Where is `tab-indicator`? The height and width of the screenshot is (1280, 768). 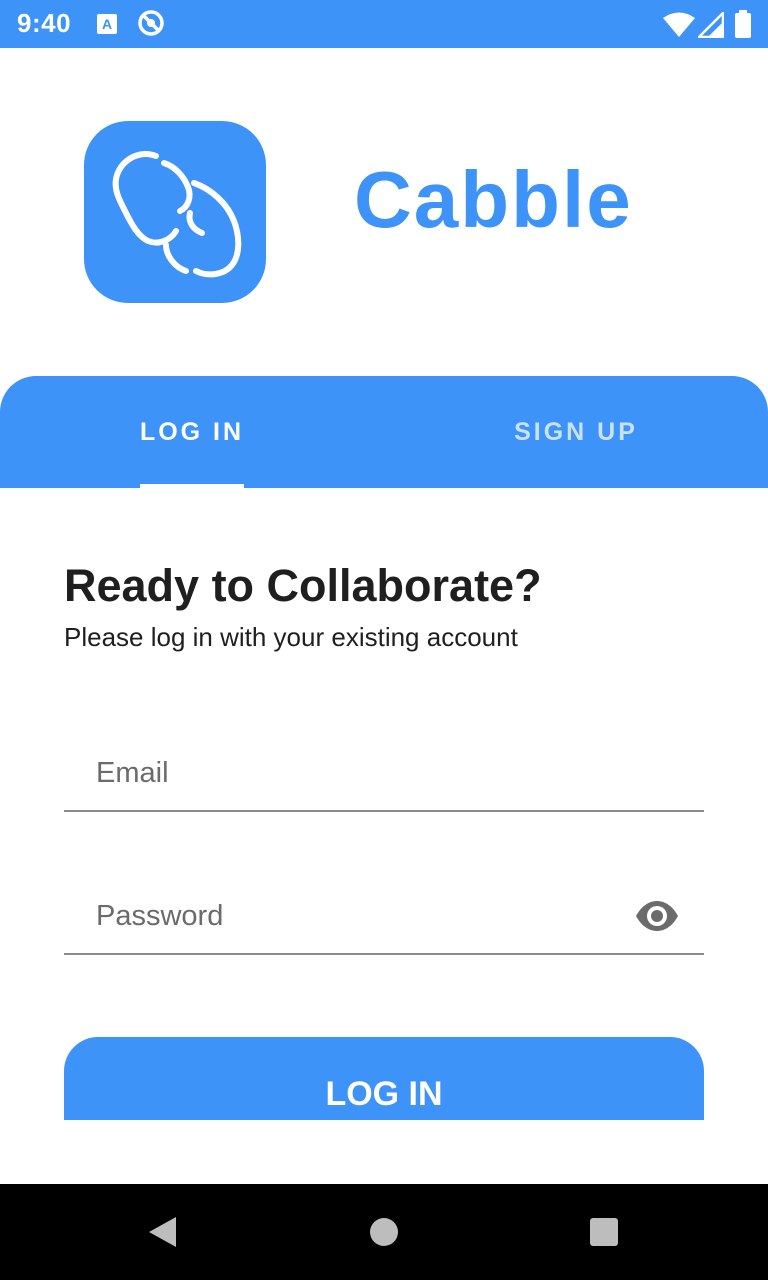 tab-indicator is located at coordinates (192, 486).